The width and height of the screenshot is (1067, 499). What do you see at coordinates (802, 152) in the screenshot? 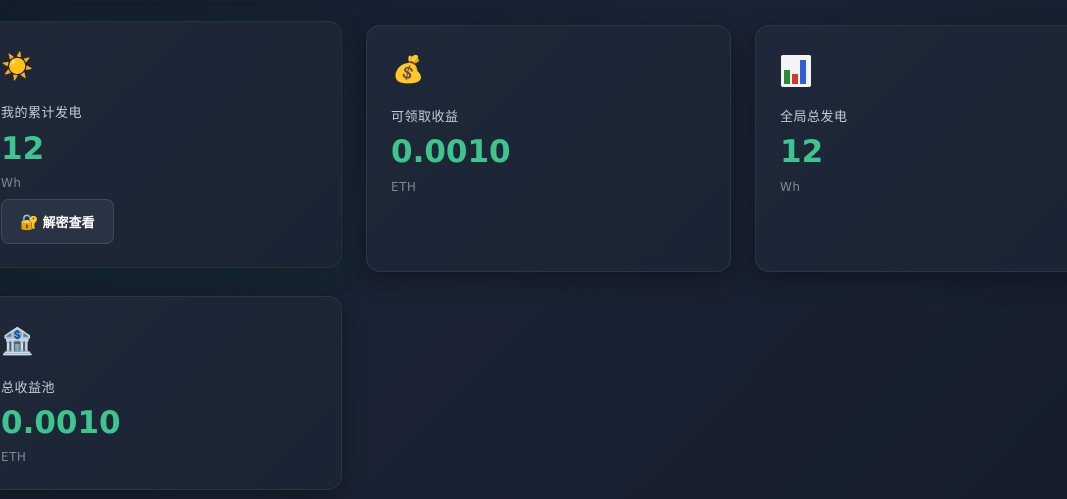
I see `global-generation-value: 12` at bounding box center [802, 152].